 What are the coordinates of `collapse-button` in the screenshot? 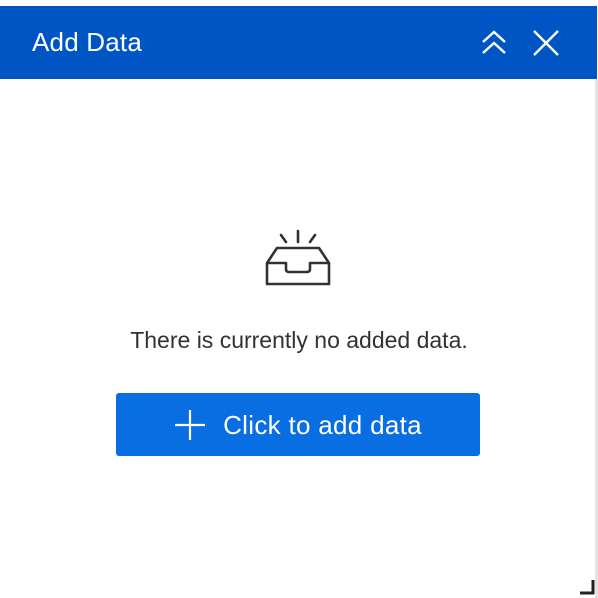 It's located at (494, 43).